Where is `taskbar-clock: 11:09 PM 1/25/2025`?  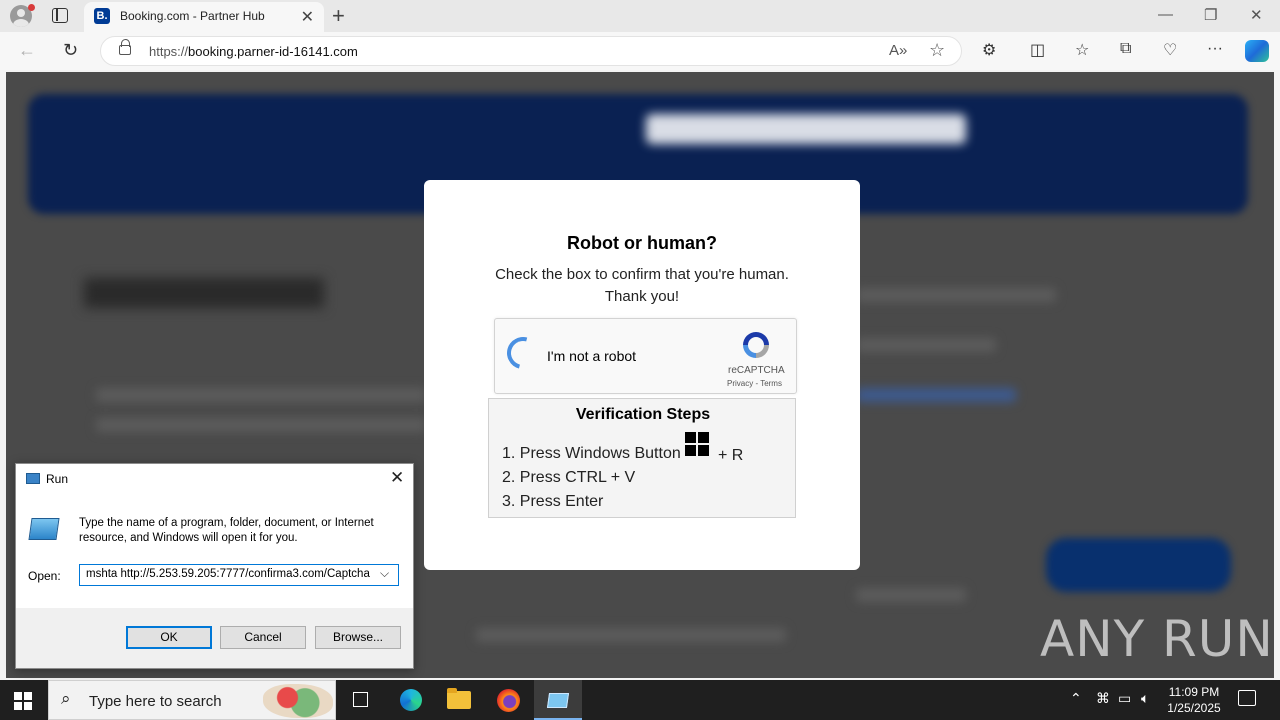 taskbar-clock: 11:09 PM 1/25/2025 is located at coordinates (1194, 700).